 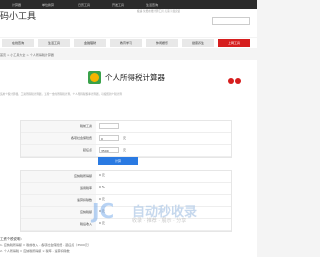 What do you see at coordinates (58, 126) in the screenshot?
I see `field-label: 税前工资` at bounding box center [58, 126].